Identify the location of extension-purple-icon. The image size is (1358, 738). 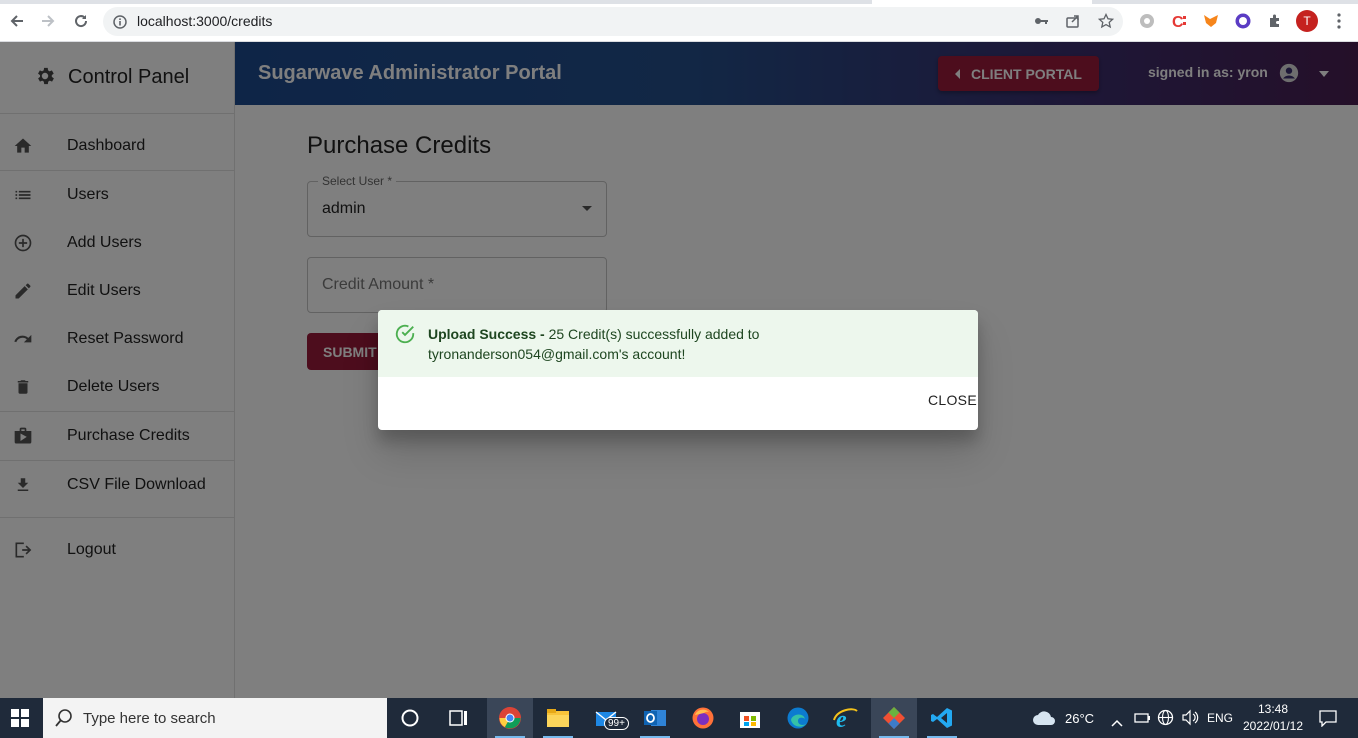
(1243, 21).